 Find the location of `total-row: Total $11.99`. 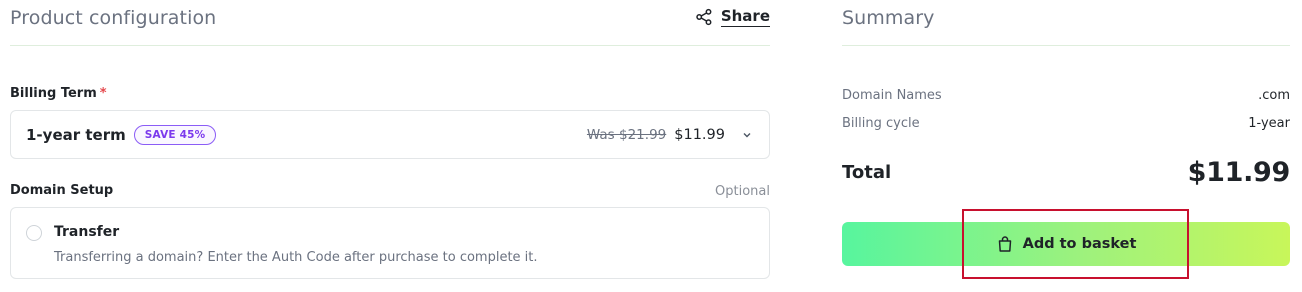

total-row: Total $11.99 is located at coordinates (1066, 172).